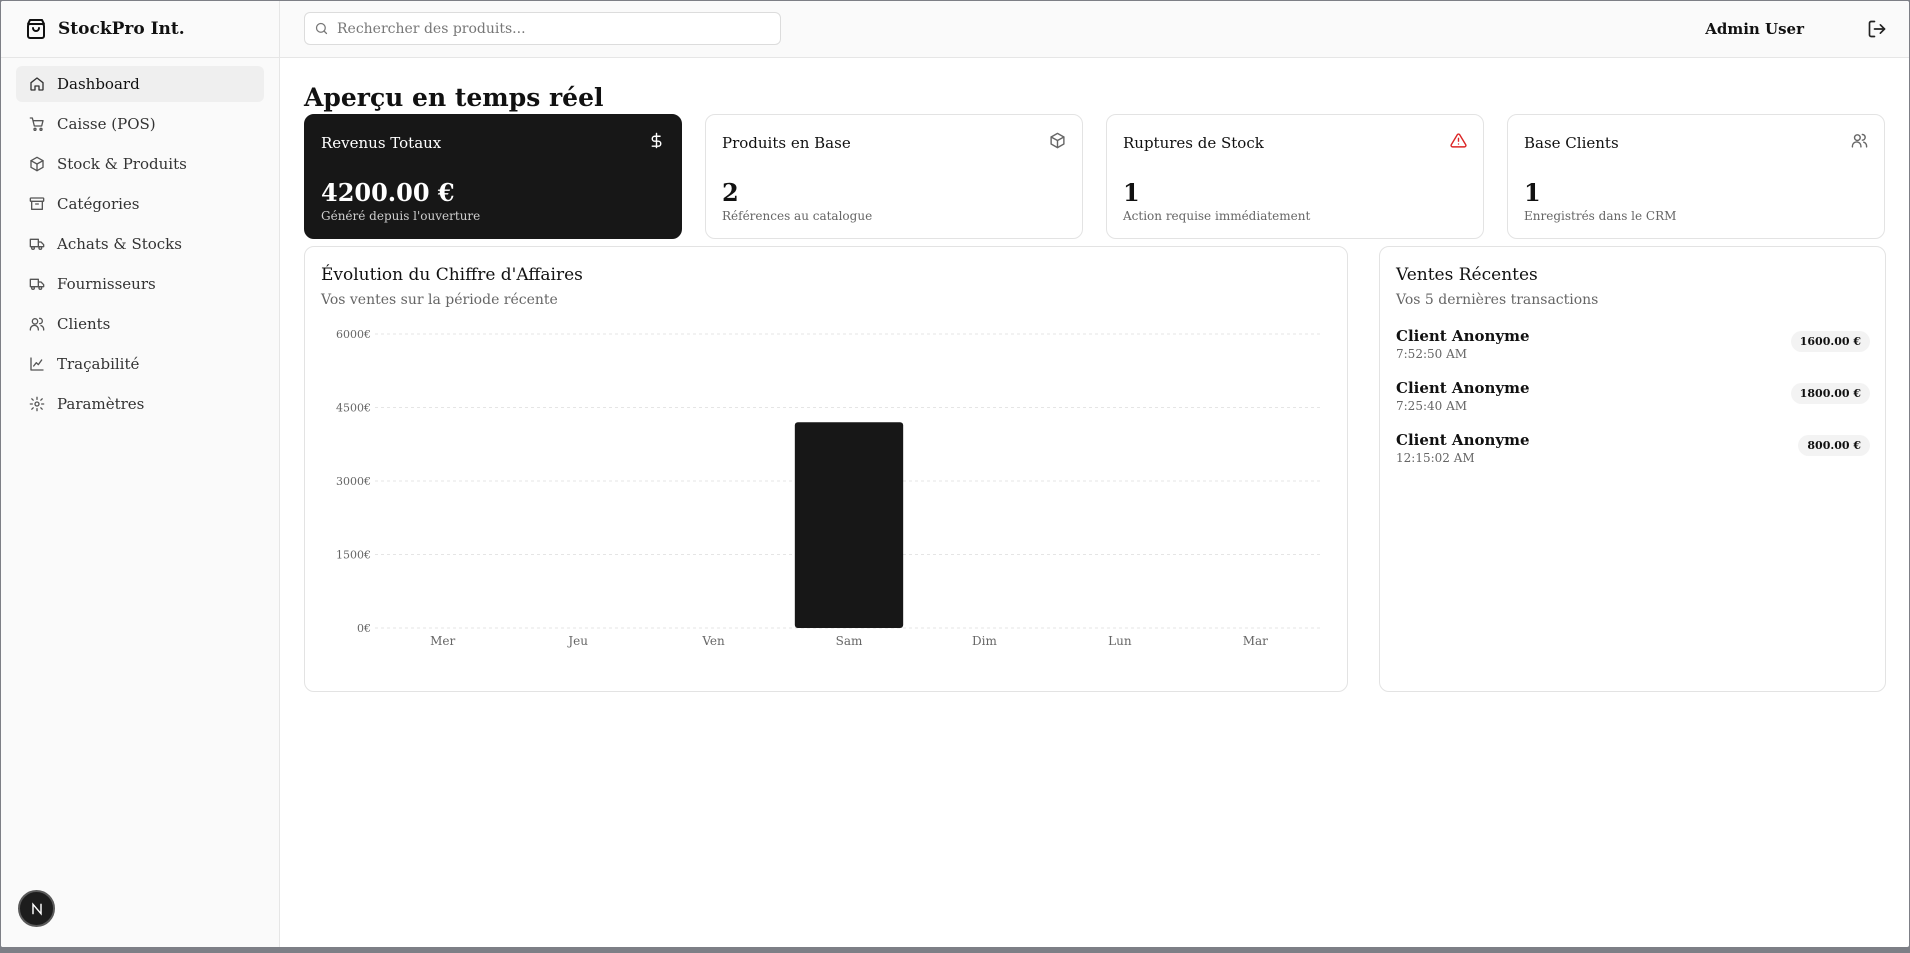 This screenshot has height=953, width=1910. I want to click on sidebar-item-tracabilite: Traçabilité, so click(140, 364).